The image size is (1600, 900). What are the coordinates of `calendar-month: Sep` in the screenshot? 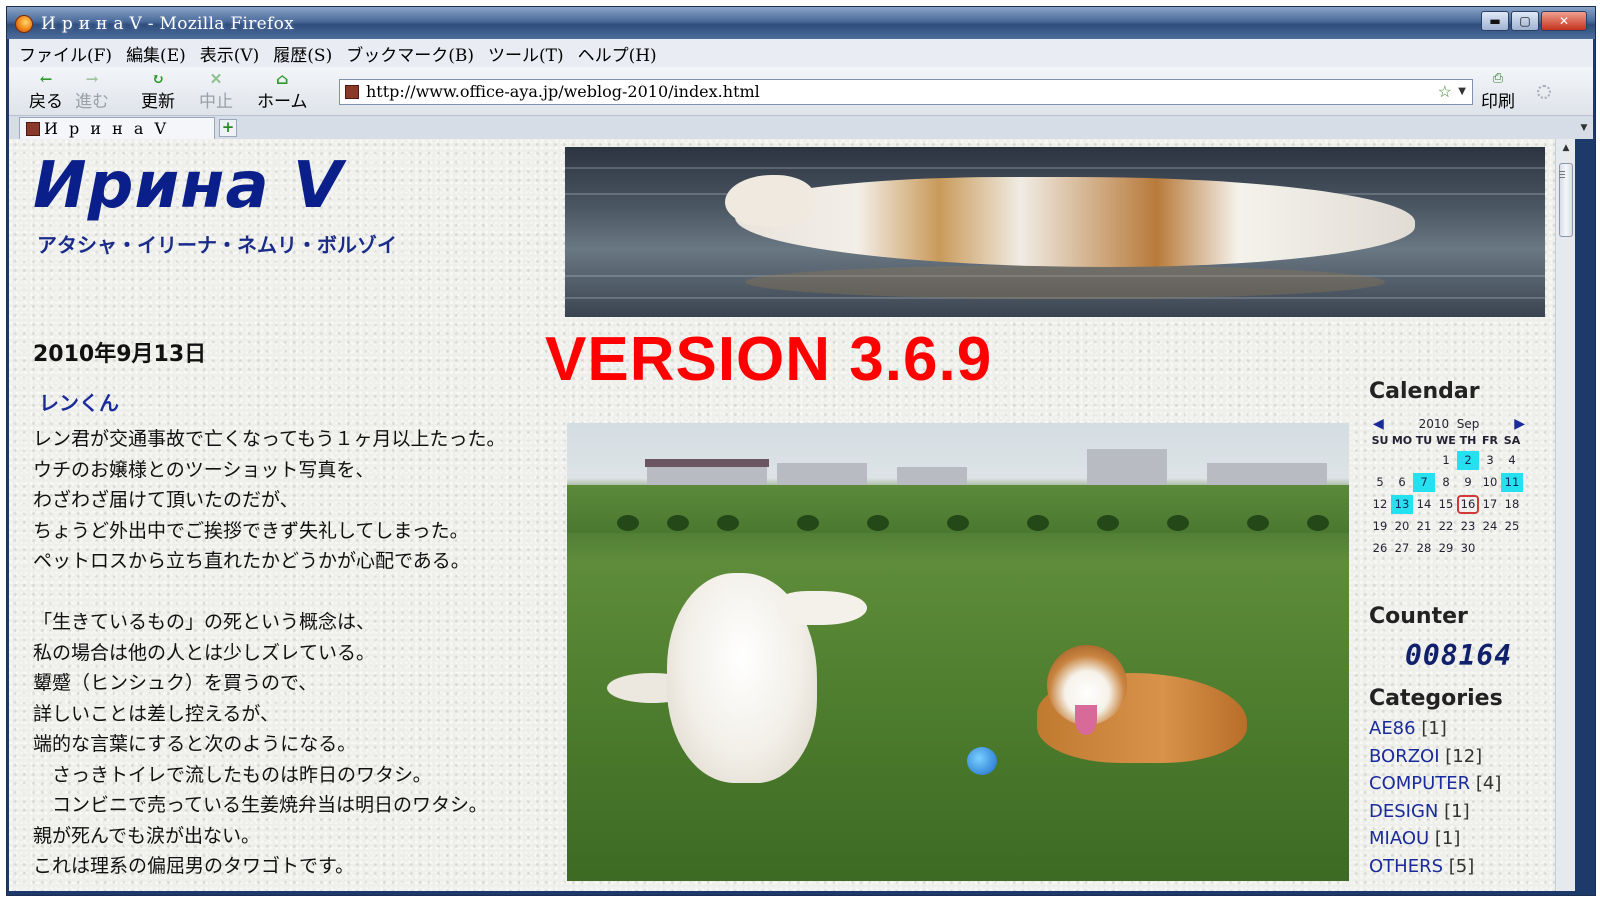 It's located at (1468, 424).